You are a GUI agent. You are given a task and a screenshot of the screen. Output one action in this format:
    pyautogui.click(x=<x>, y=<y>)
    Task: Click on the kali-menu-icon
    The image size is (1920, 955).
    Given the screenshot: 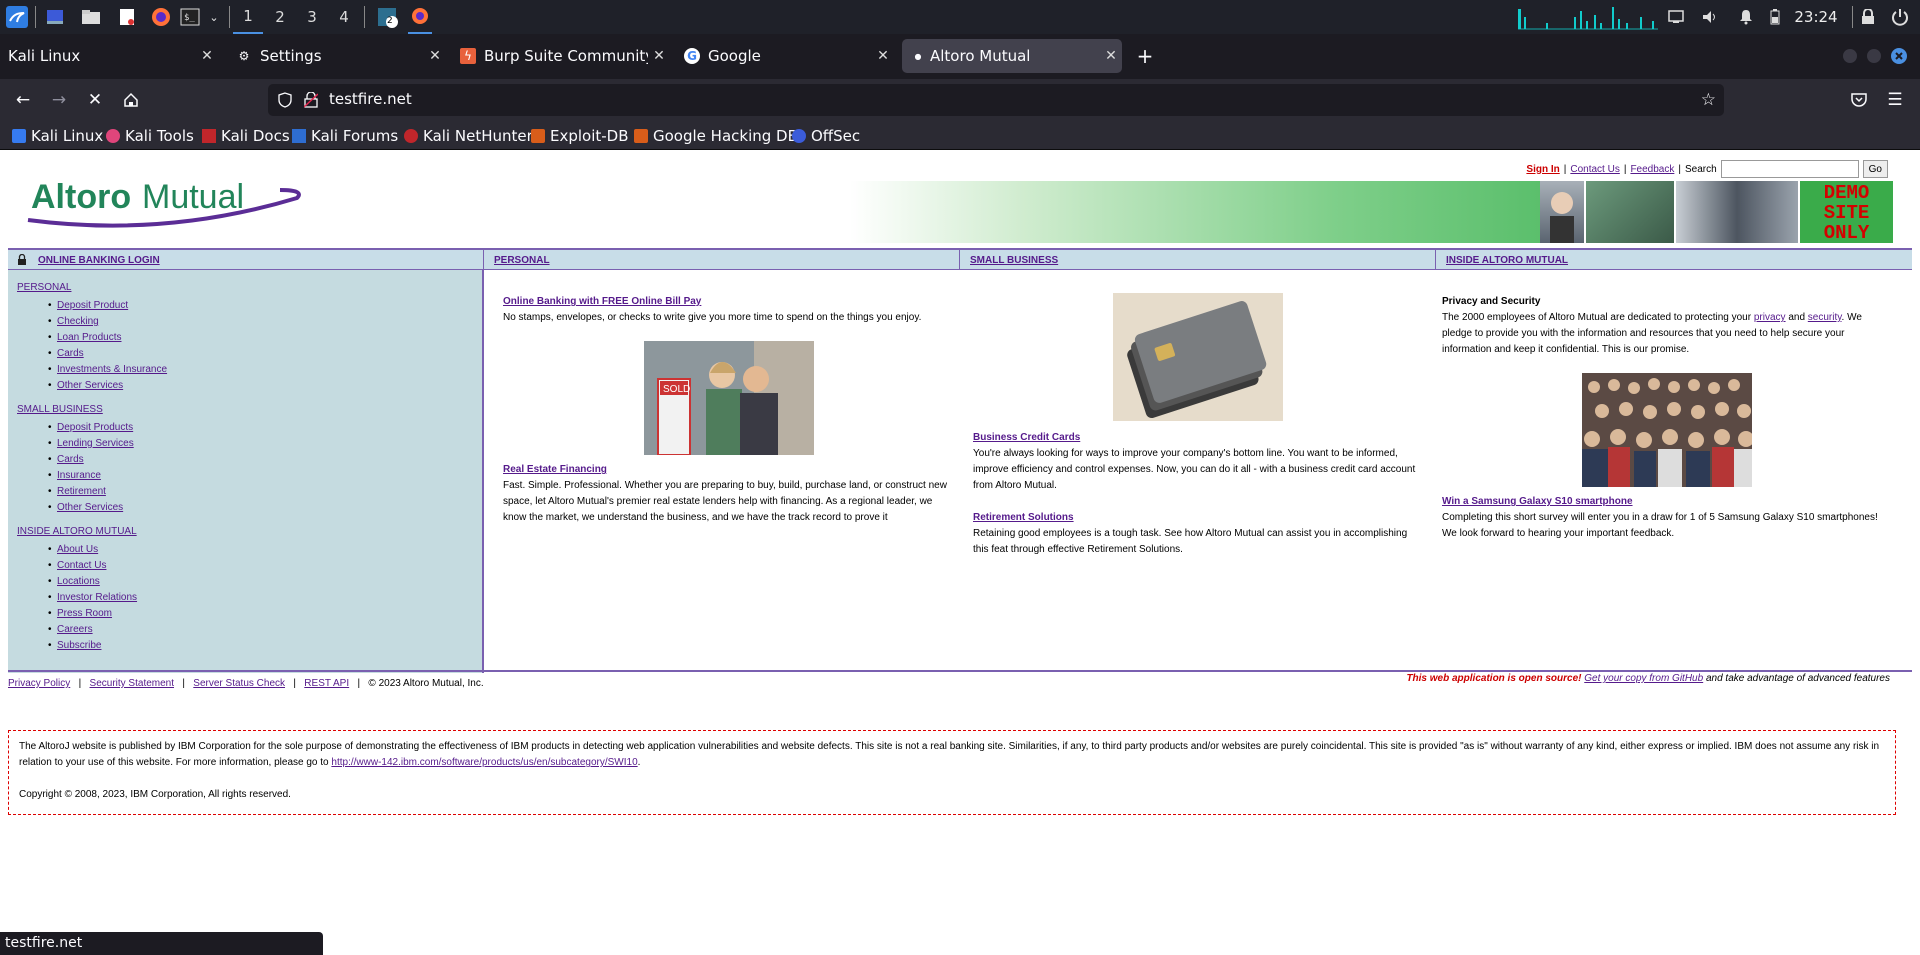 What is the action you would take?
    pyautogui.click(x=17, y=17)
    